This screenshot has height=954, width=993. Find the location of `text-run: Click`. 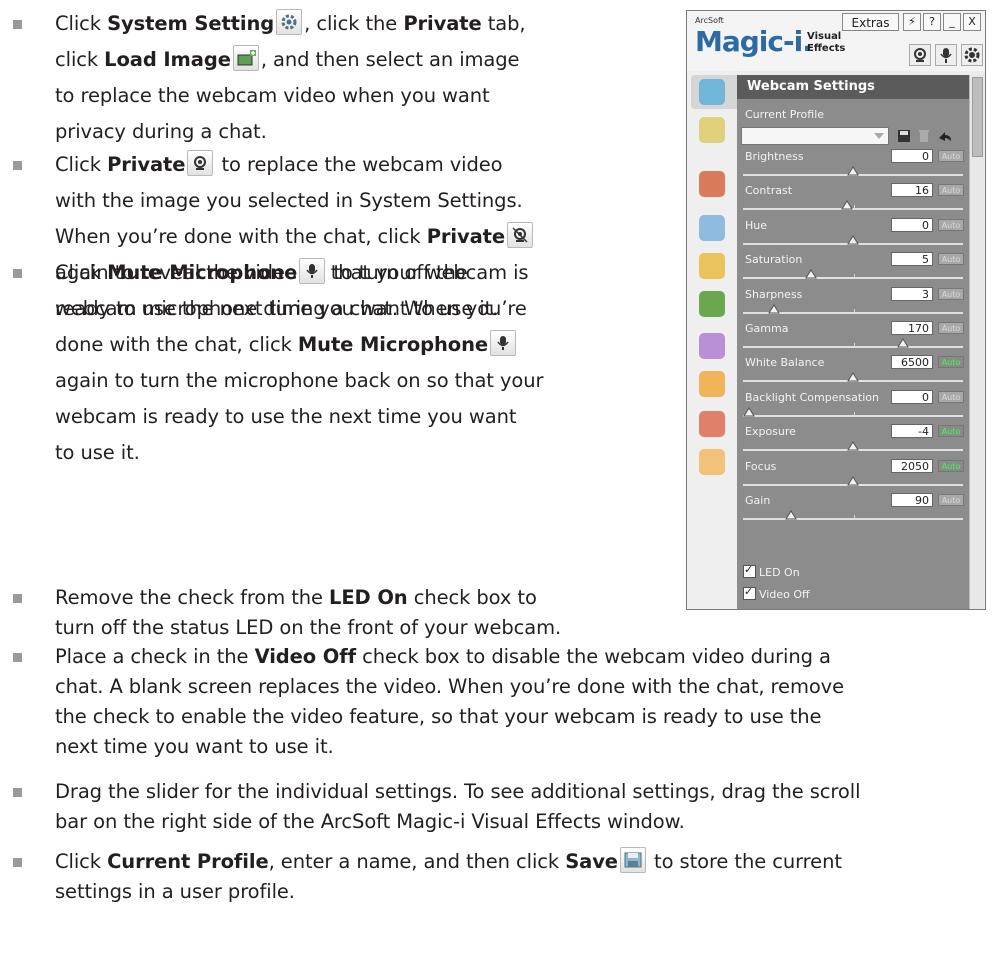

text-run: Click is located at coordinates (81, 23).